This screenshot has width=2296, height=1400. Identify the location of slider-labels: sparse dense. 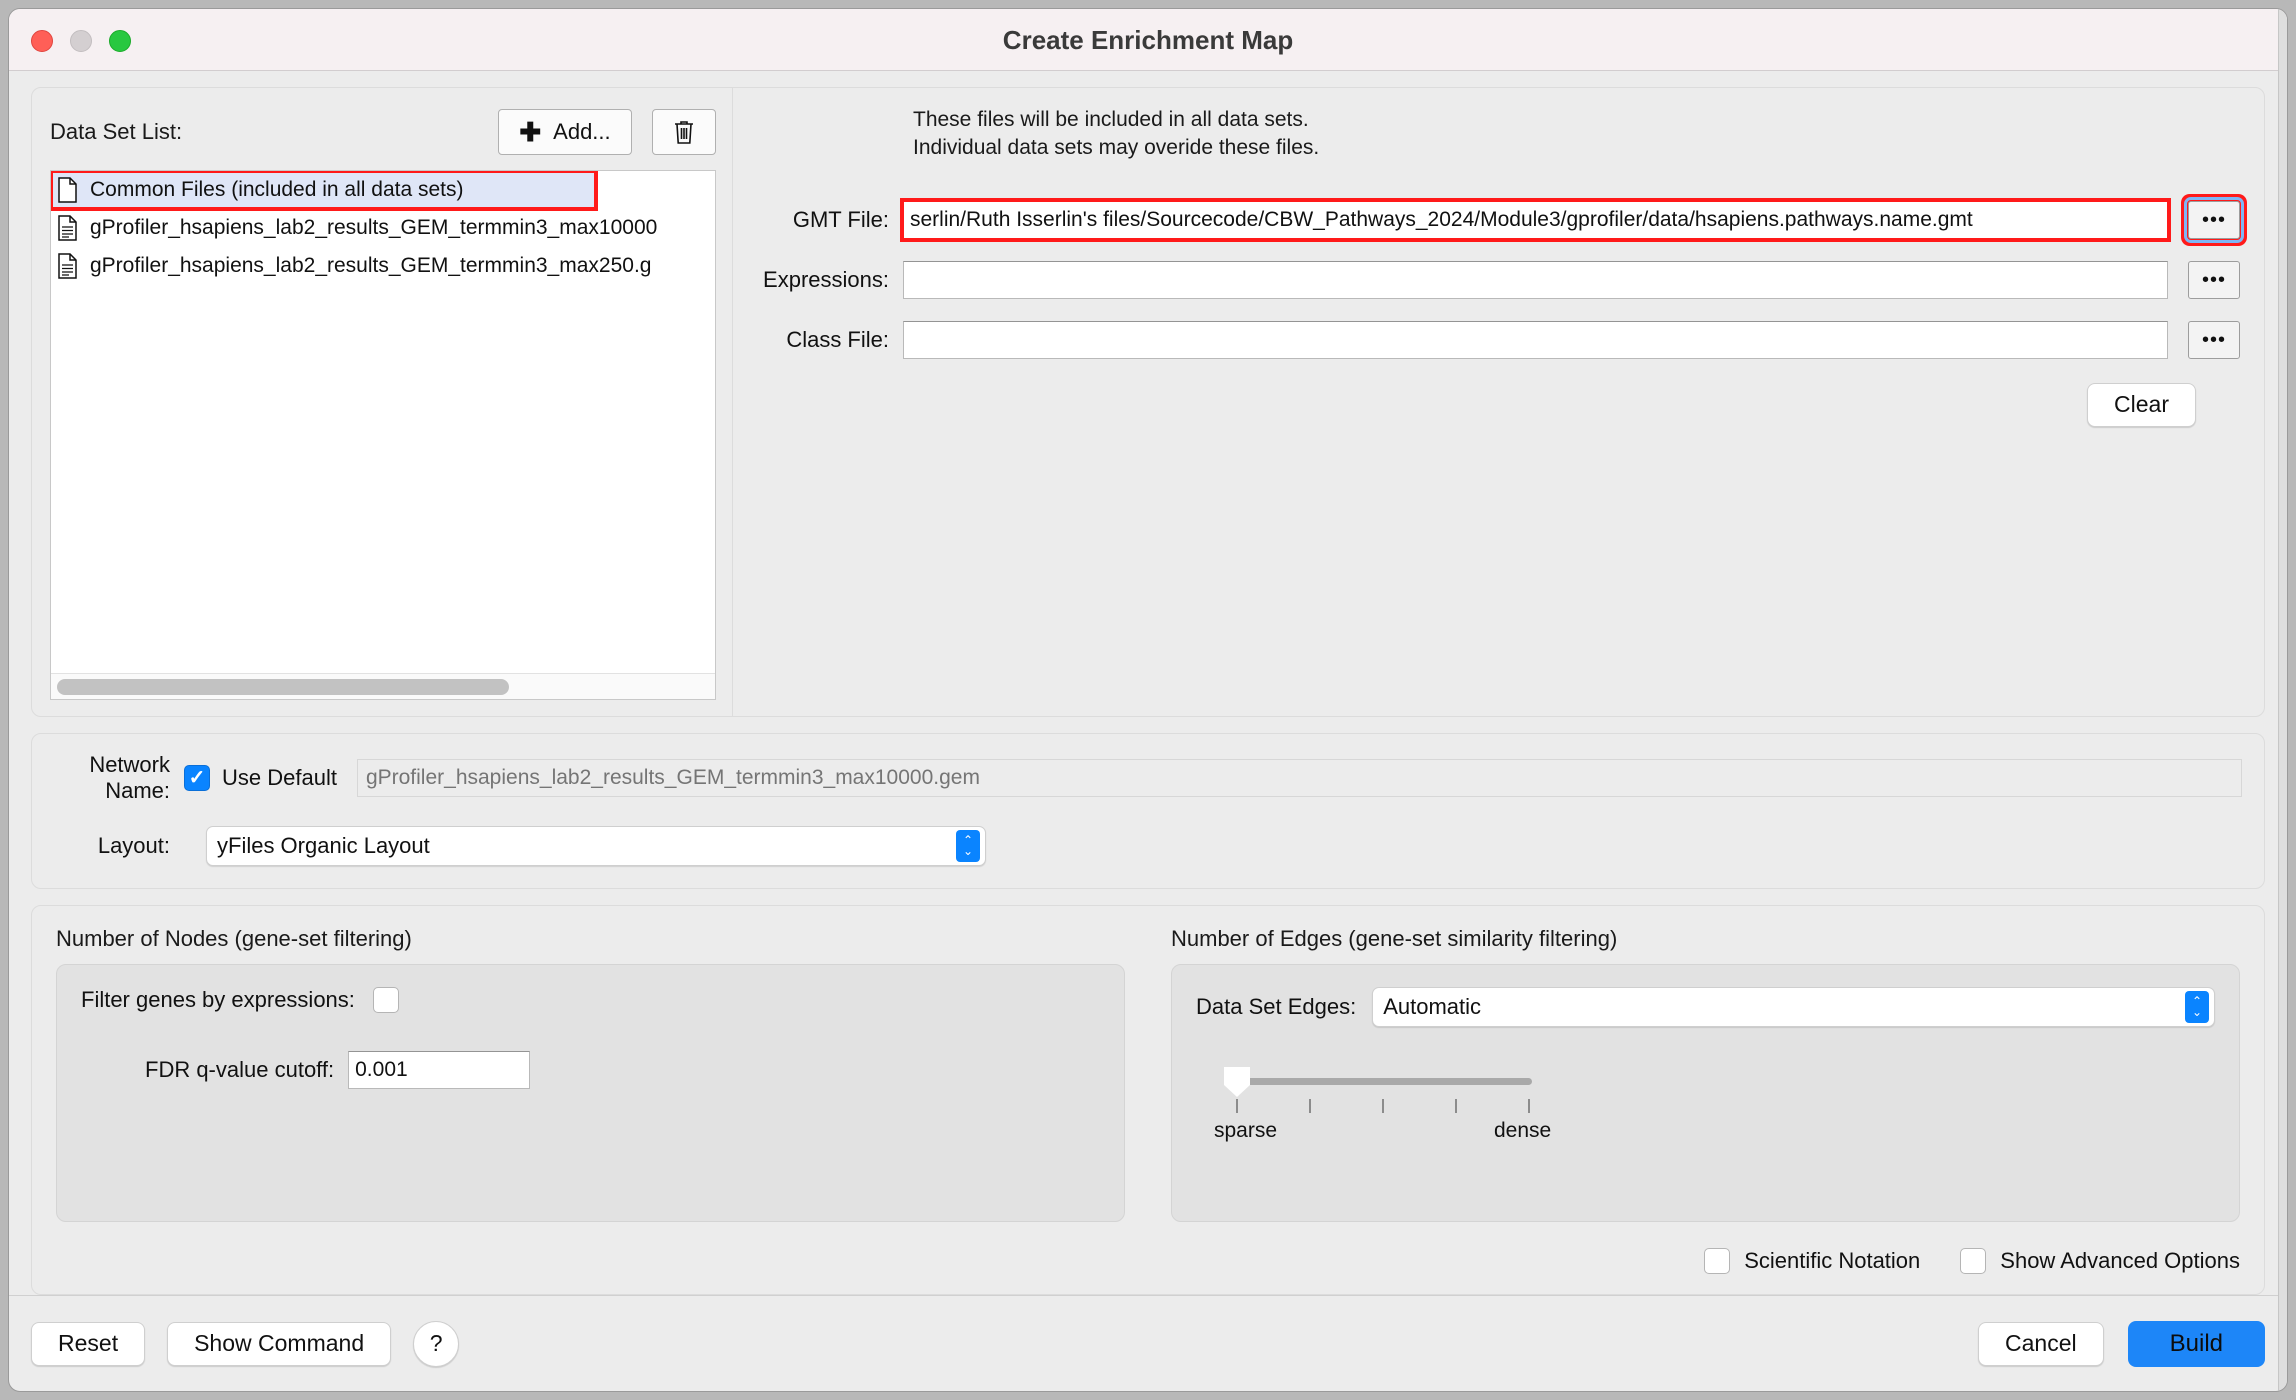
(1382, 1133).